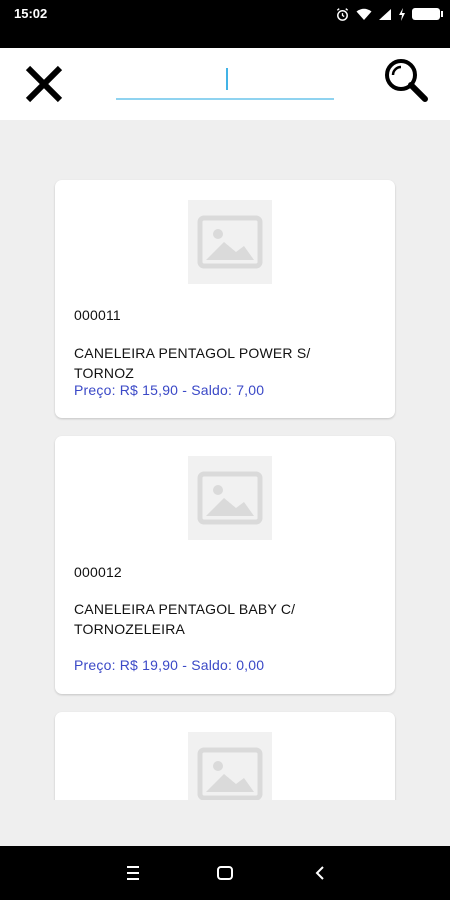 This screenshot has width=450, height=900. I want to click on menu-icon, so click(133, 873).